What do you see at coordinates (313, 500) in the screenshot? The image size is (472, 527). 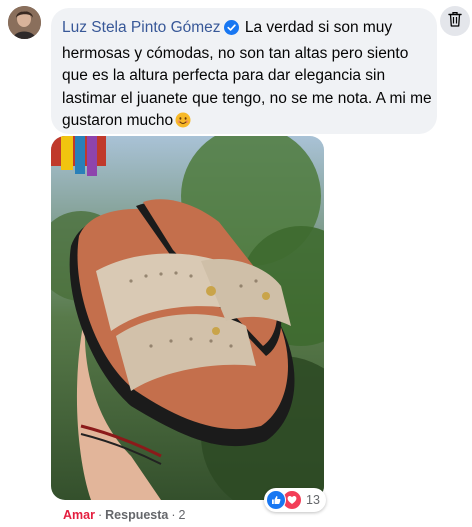 I see `reaction-count: 13` at bounding box center [313, 500].